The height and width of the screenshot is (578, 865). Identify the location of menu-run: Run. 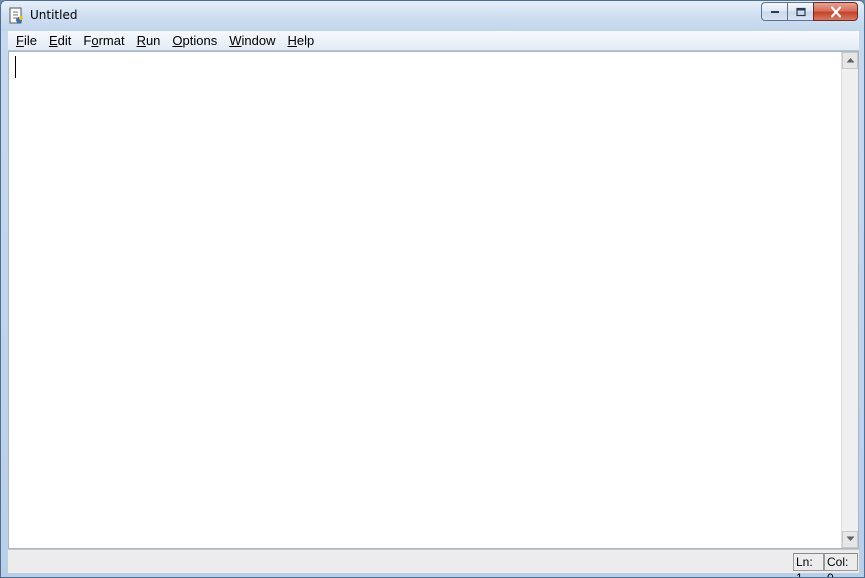
(149, 41).